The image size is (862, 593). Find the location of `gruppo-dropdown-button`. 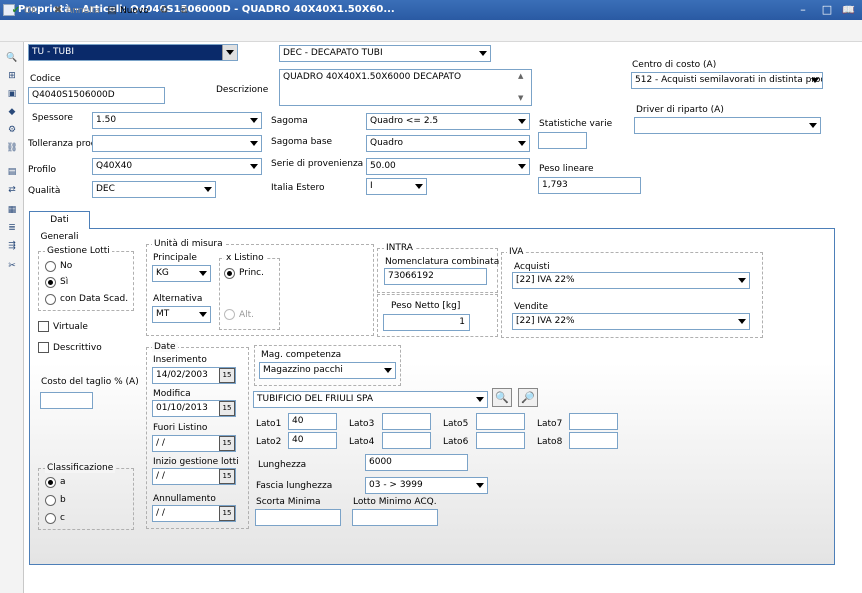

gruppo-dropdown-button is located at coordinates (229, 52).